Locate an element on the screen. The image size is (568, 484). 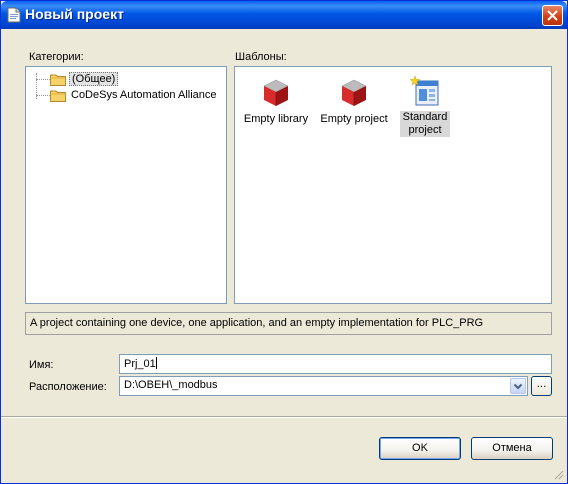
template-label: Standard project is located at coordinates (425, 124).